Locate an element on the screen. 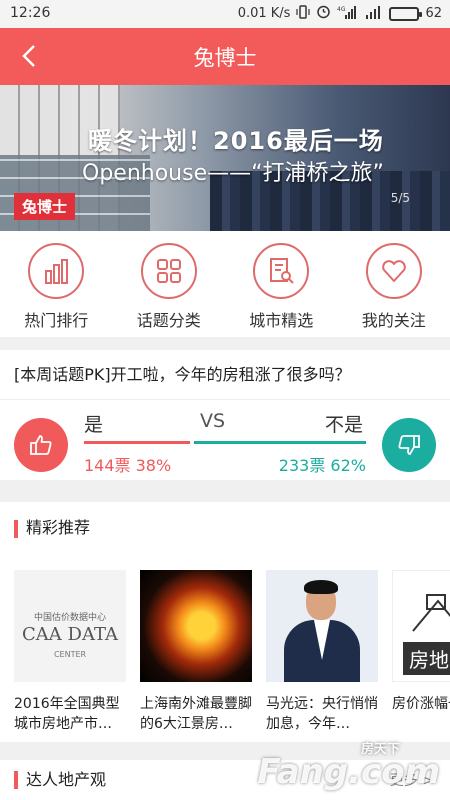 The image size is (450, 800). thumbs-down-icon is located at coordinates (409, 445).